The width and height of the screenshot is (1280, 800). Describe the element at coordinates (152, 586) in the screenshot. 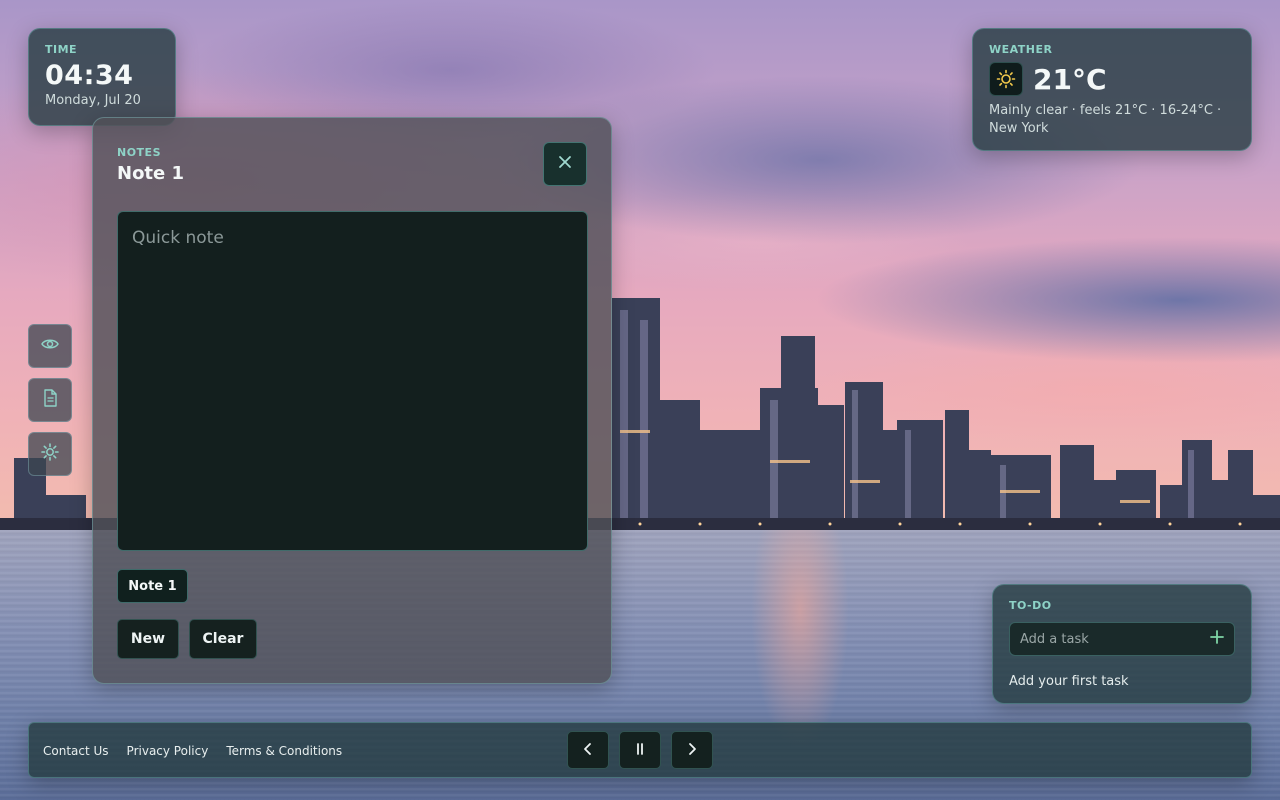

I see `note-tab-note-1: Note 1` at that location.